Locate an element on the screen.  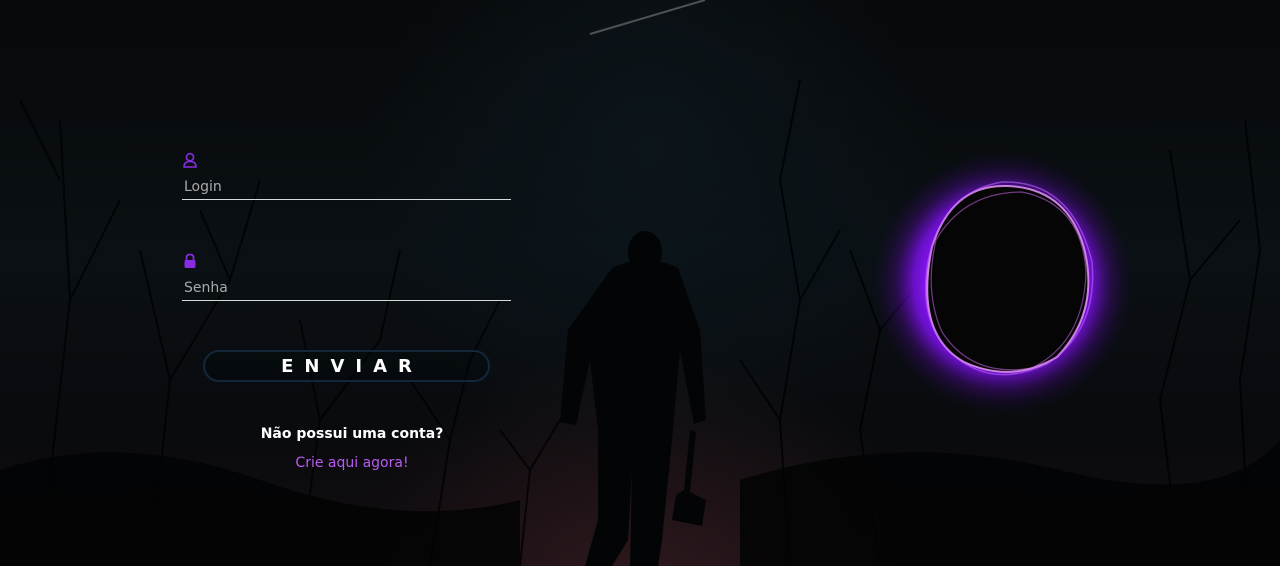
create-account-link: Crie aqui agora! is located at coordinates (352, 463).